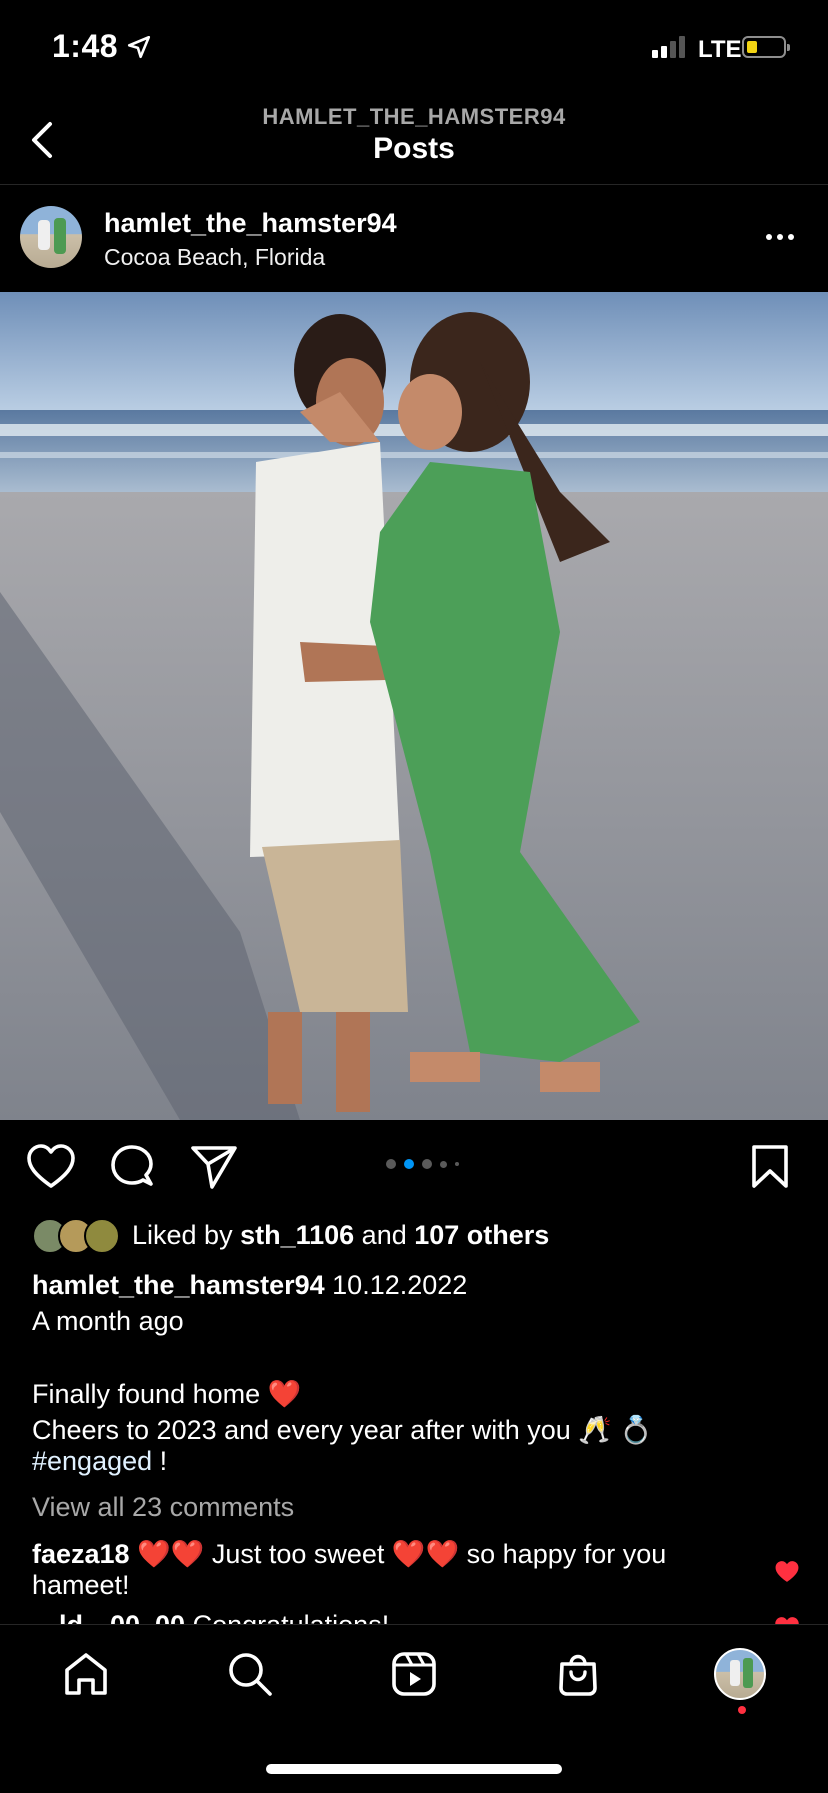  Describe the element at coordinates (780, 237) in the screenshot. I see `more-options-icon` at that location.